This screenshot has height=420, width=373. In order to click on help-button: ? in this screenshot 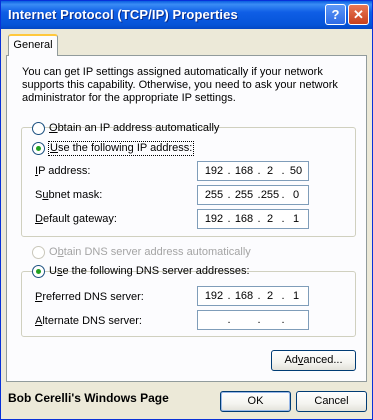, I will do `click(335, 14)`.